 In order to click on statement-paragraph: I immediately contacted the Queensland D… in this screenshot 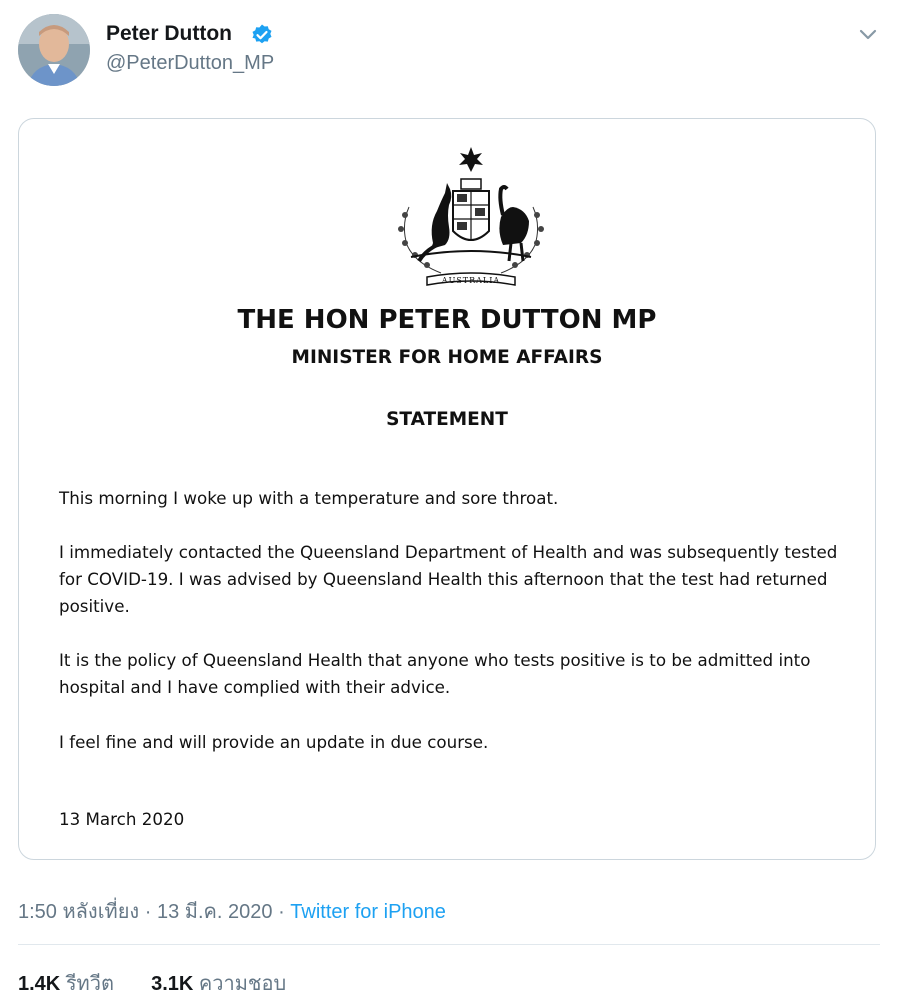, I will do `click(448, 579)`.